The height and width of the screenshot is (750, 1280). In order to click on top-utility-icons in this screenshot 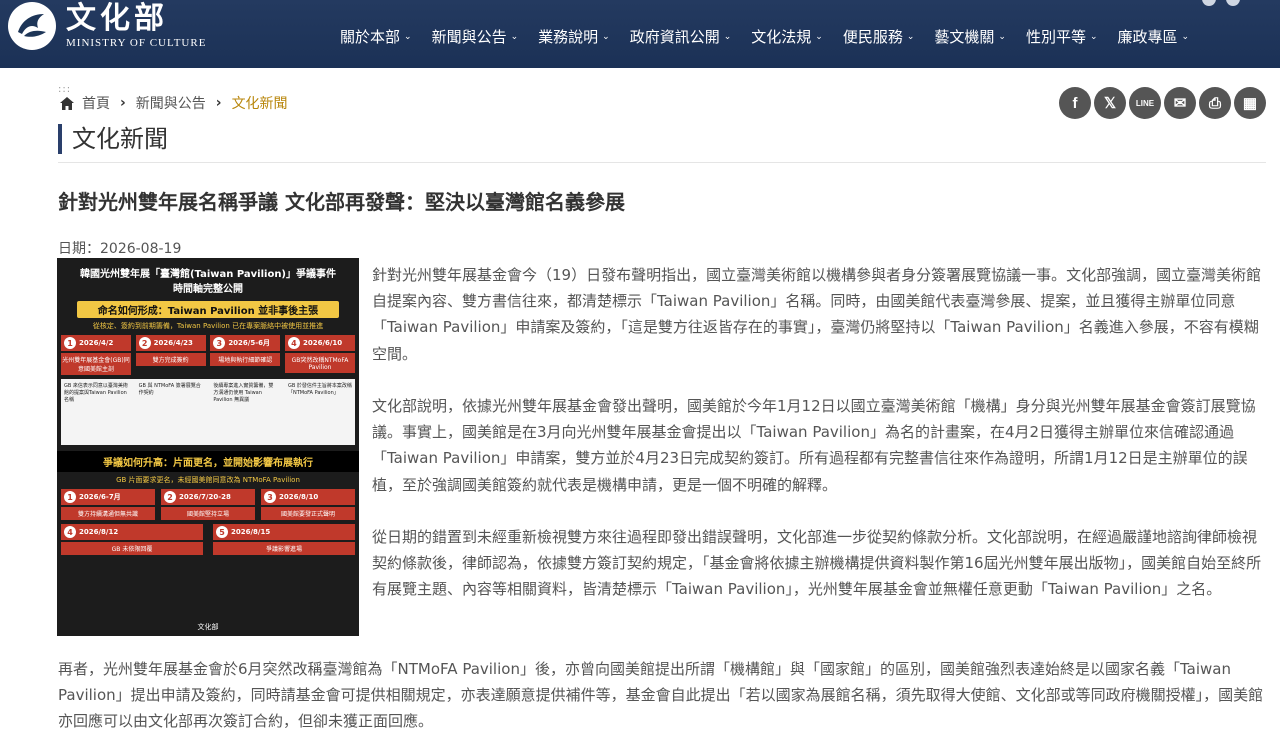, I will do `click(1216, 3)`.